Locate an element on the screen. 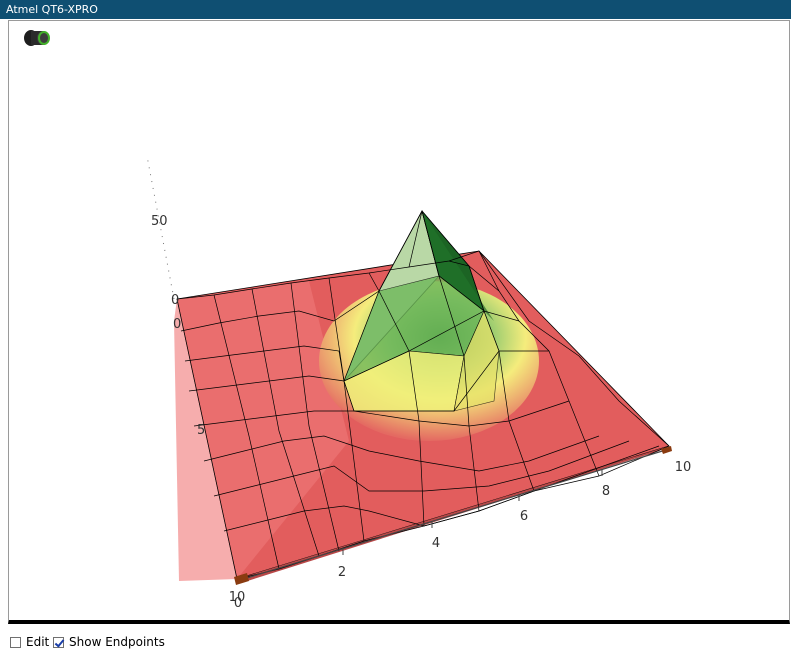 Image resolution: width=791 pixels, height=658 pixels. bottom-toolbar: Edit Show Endpoints is located at coordinates (395, 643).